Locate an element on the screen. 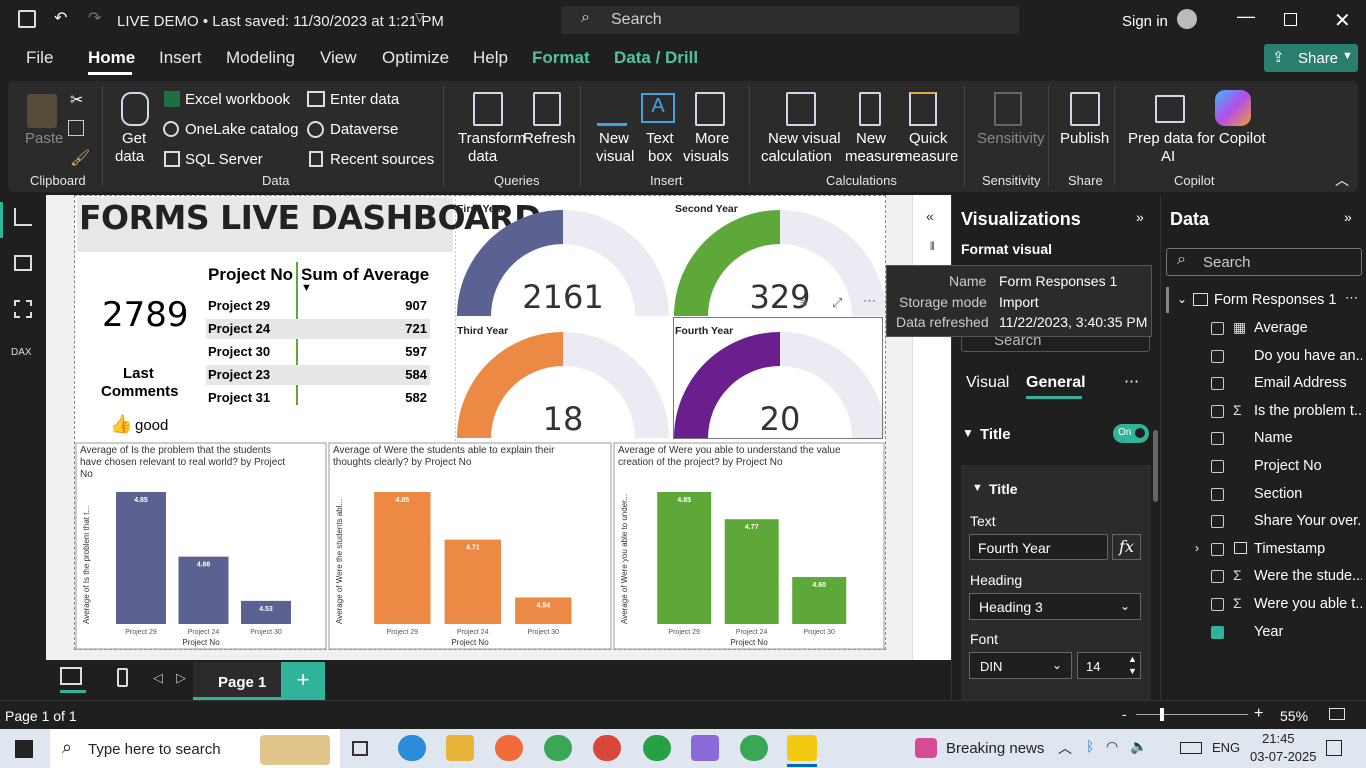 The width and height of the screenshot is (1366, 768). next-page-icon: ▷ is located at coordinates (181, 678).